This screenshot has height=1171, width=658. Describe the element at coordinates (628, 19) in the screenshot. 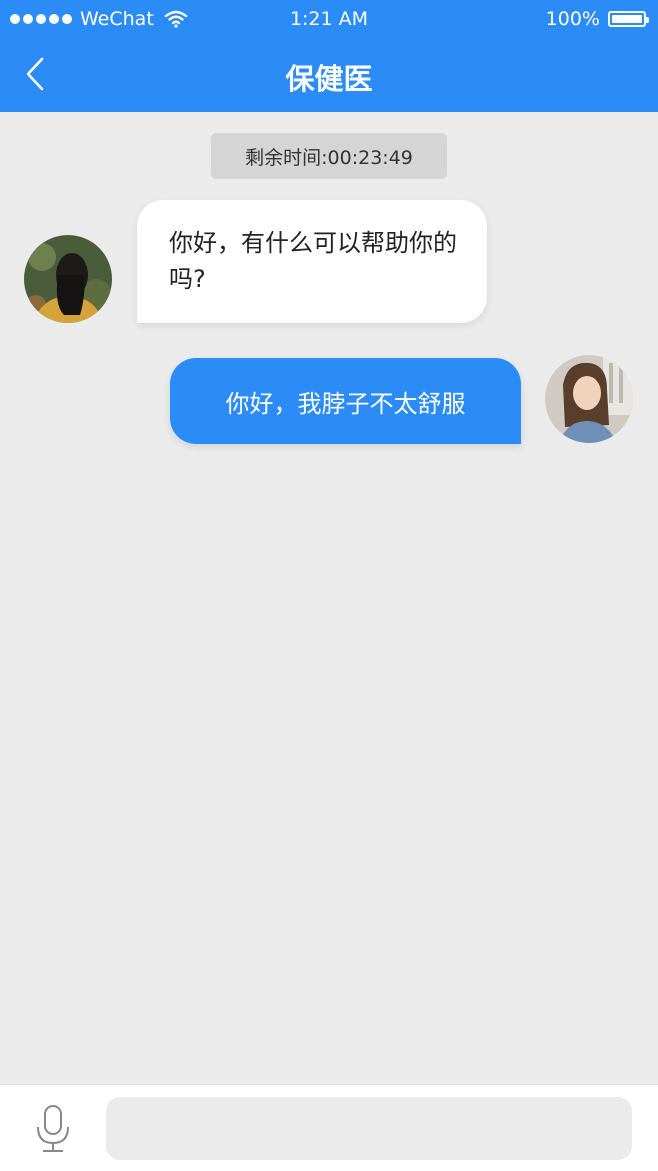

I see `battery-icon` at that location.